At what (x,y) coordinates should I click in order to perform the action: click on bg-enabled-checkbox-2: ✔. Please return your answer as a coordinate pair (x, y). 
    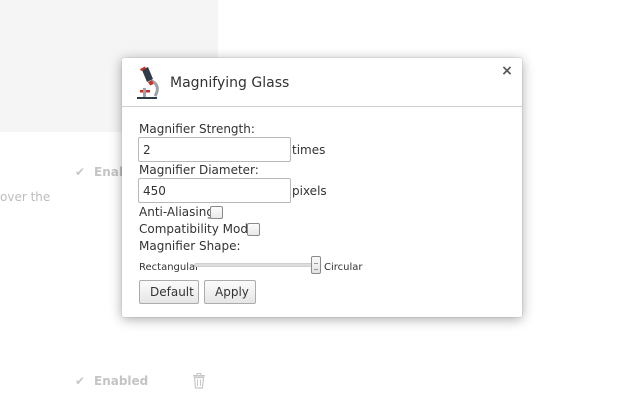
    Looking at the image, I should click on (80, 381).